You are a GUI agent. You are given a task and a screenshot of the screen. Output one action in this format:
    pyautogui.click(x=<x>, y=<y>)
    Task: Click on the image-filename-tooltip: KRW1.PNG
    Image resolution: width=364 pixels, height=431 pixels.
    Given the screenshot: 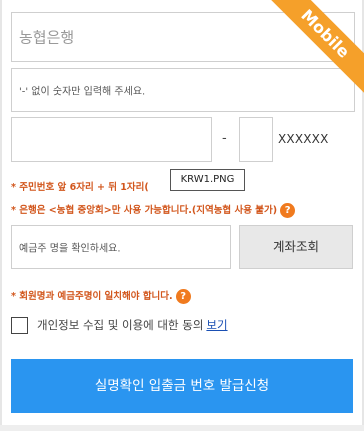 What is the action you would take?
    pyautogui.click(x=207, y=180)
    